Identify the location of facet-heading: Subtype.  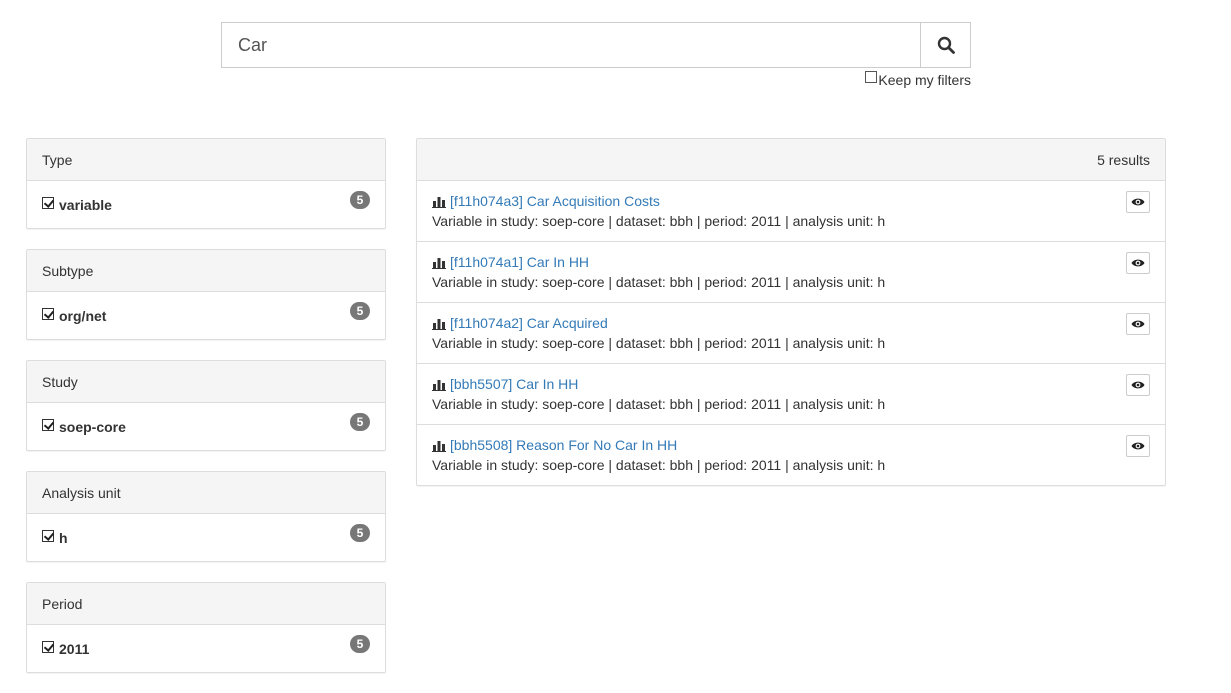
(206, 271).